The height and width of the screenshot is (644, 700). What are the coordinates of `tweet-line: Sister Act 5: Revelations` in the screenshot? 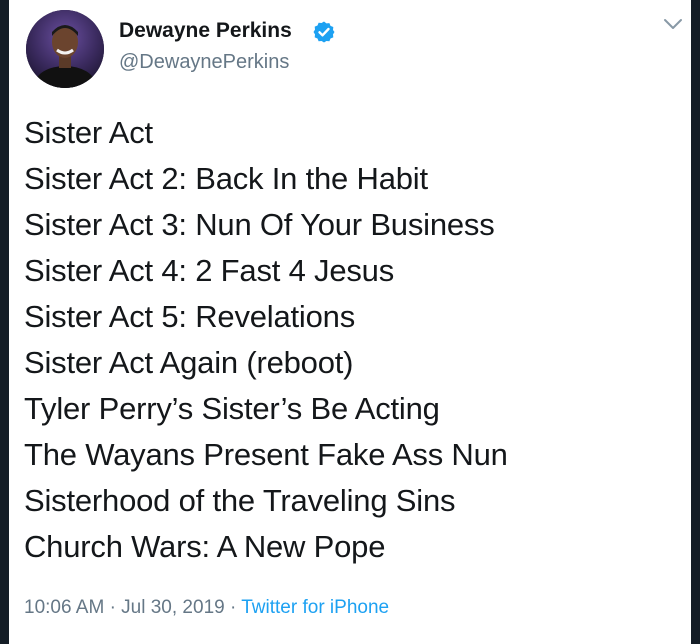 It's located at (189, 316).